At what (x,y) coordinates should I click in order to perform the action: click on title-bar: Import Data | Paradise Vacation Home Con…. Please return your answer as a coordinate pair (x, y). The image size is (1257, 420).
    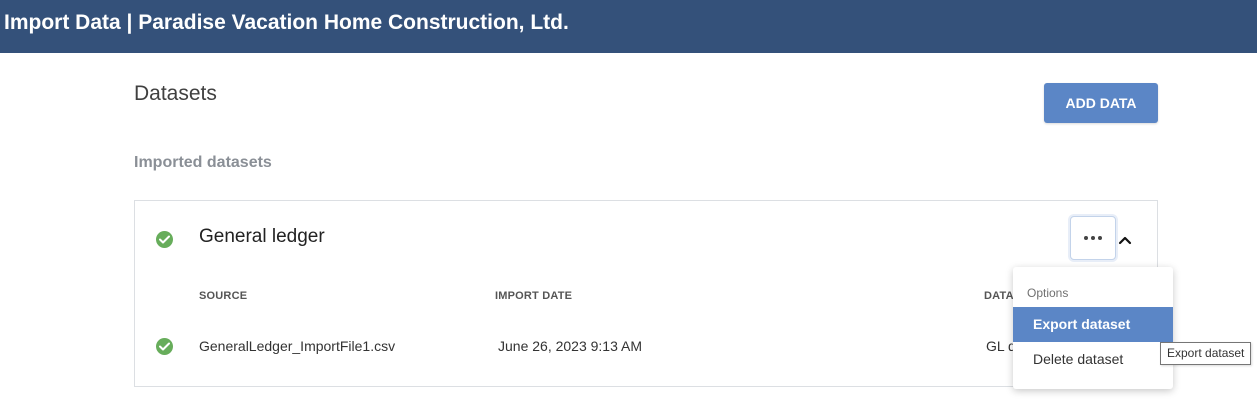
    Looking at the image, I should click on (628, 26).